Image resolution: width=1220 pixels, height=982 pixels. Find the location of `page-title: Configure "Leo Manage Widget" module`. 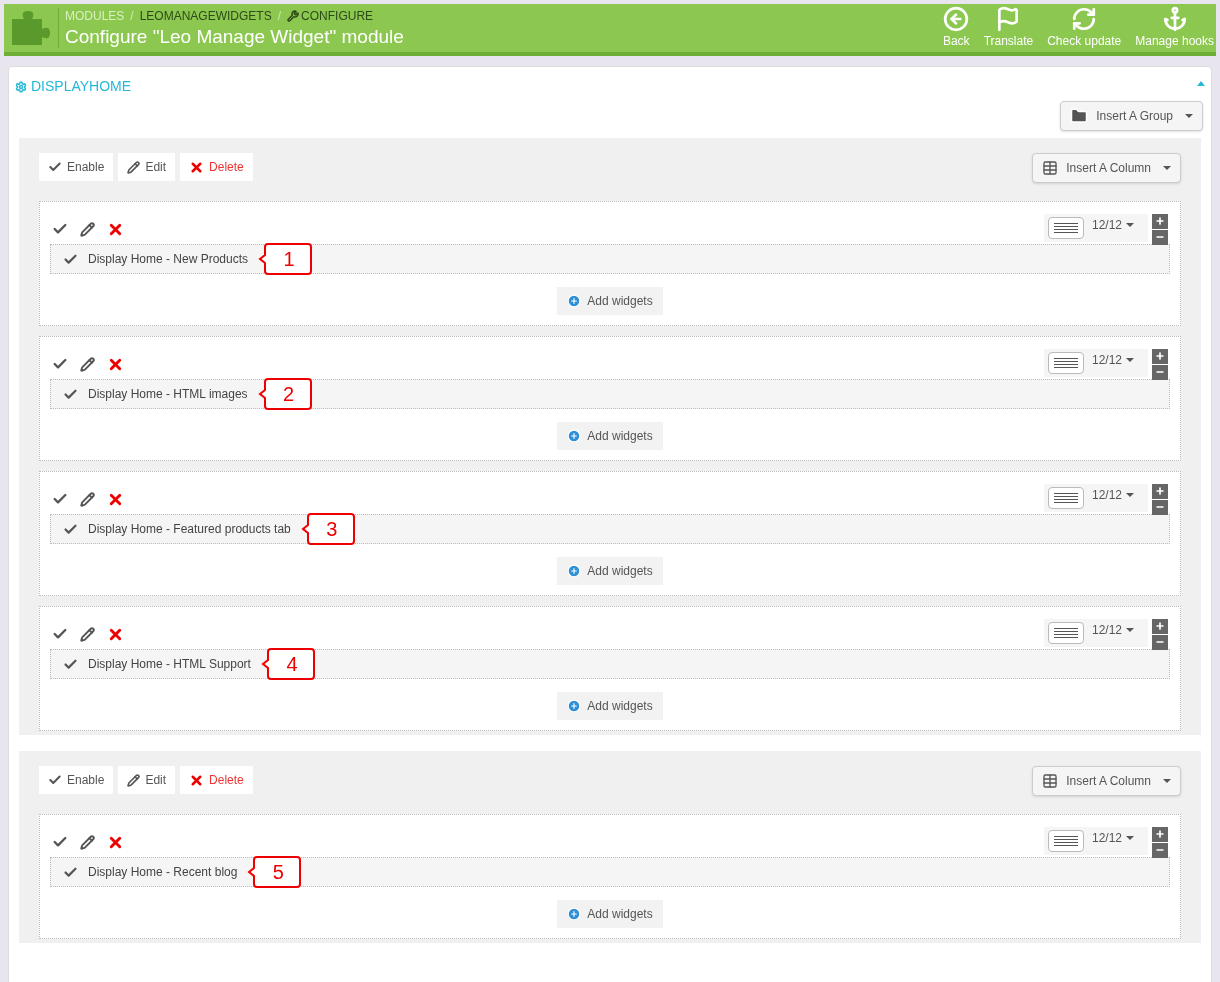

page-title: Configure "Leo Manage Widget" module is located at coordinates (234, 37).